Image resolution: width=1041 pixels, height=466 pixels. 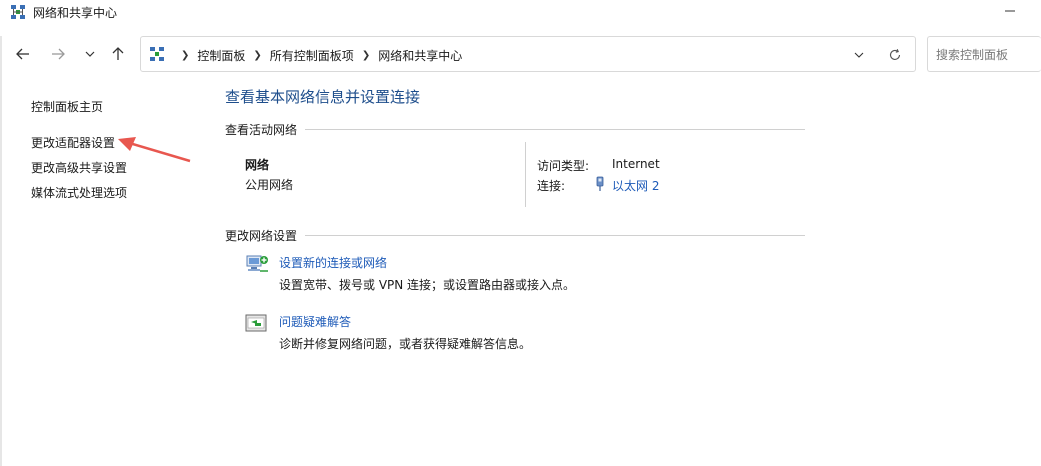 I want to click on sidebar-item-home: 控制面板主页, so click(x=67, y=106).